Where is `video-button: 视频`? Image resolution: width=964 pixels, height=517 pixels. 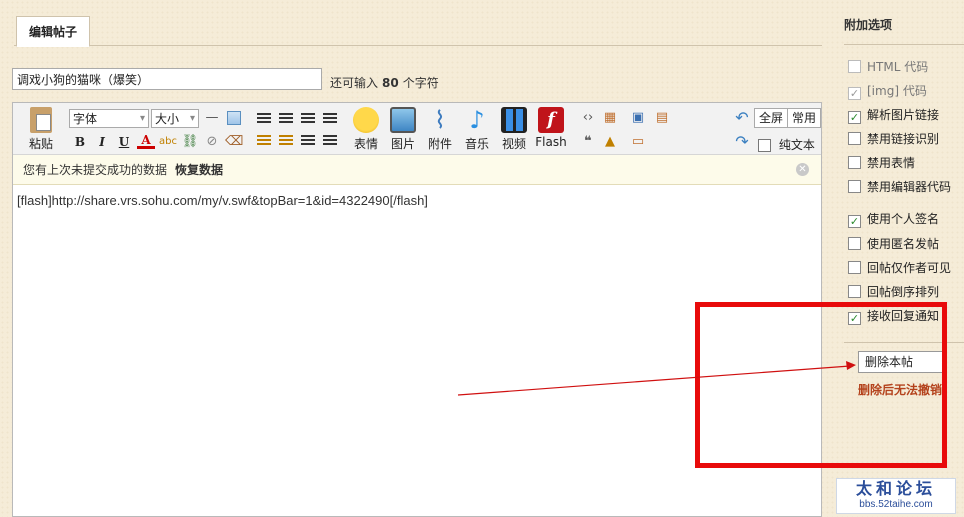
video-button: 视频 is located at coordinates (514, 129).